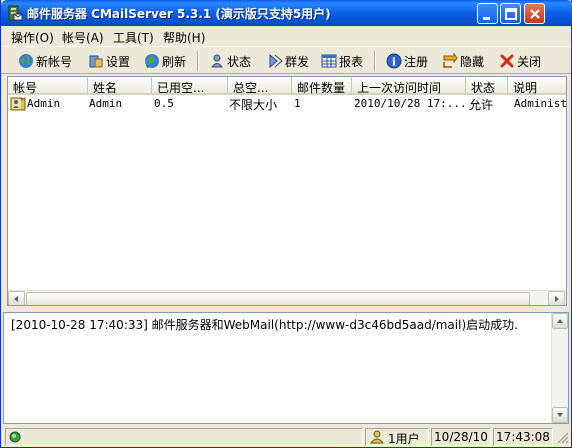 This screenshot has height=448, width=572. I want to click on menu-account: 帐号(A), so click(83, 37).